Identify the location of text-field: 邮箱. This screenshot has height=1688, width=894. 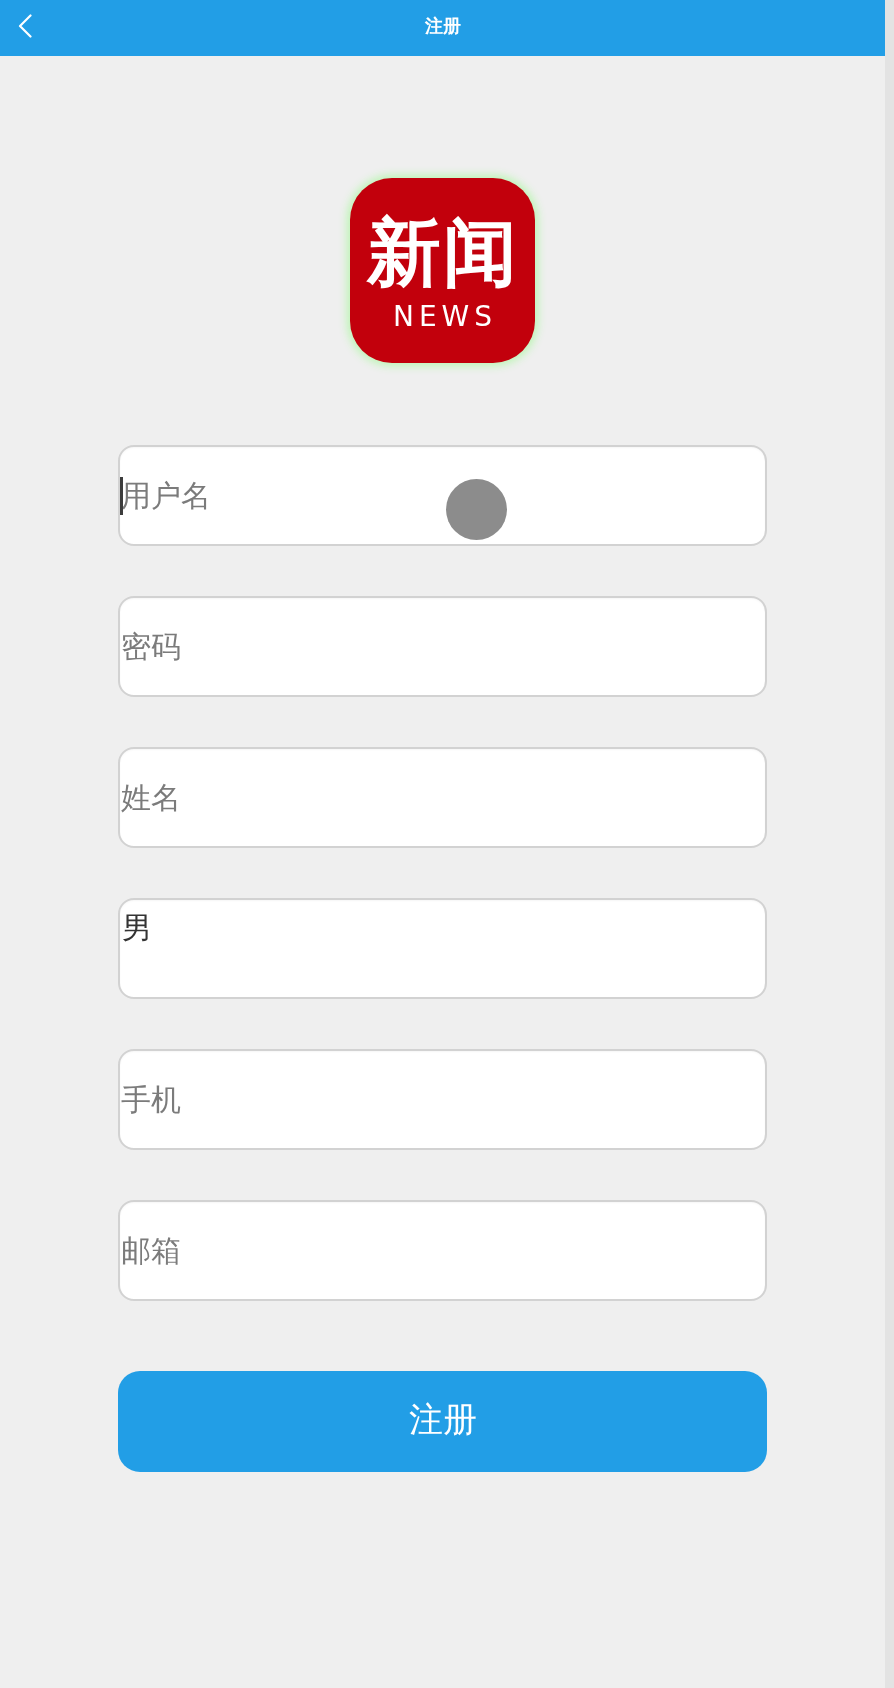
(442, 1250).